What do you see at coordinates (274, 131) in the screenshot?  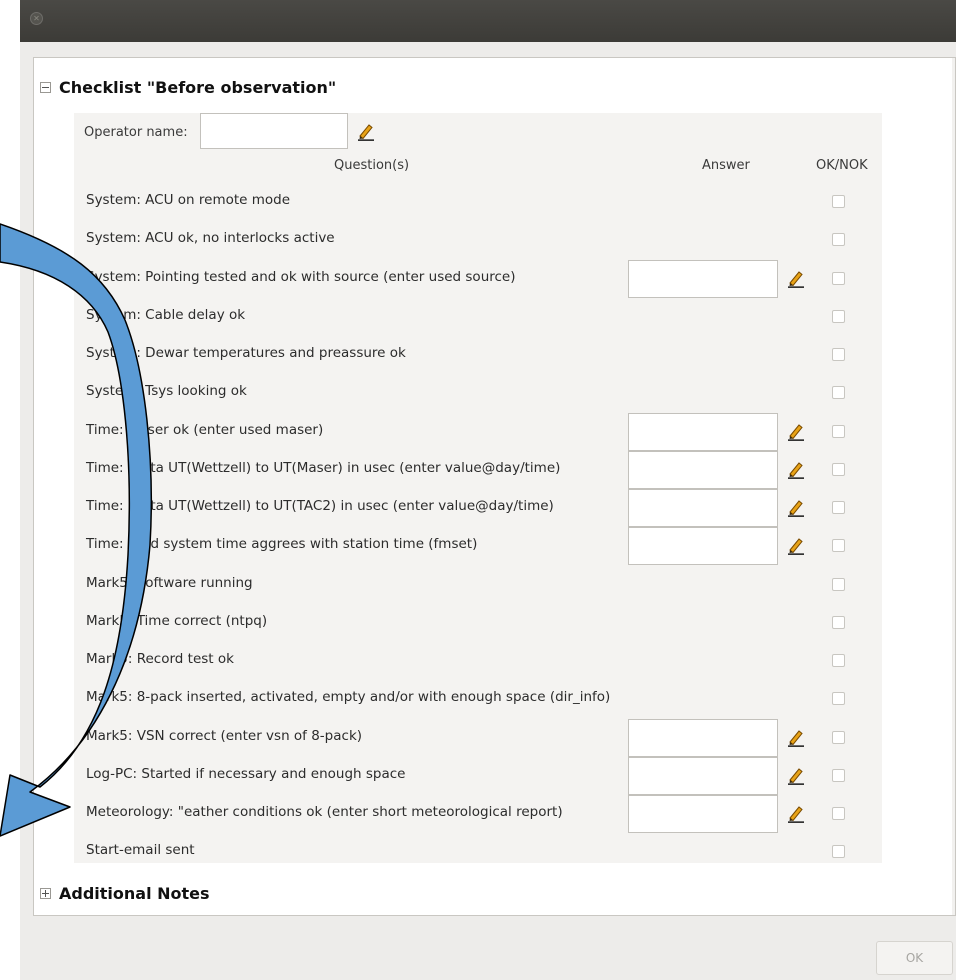 I see `operator-name-input` at bounding box center [274, 131].